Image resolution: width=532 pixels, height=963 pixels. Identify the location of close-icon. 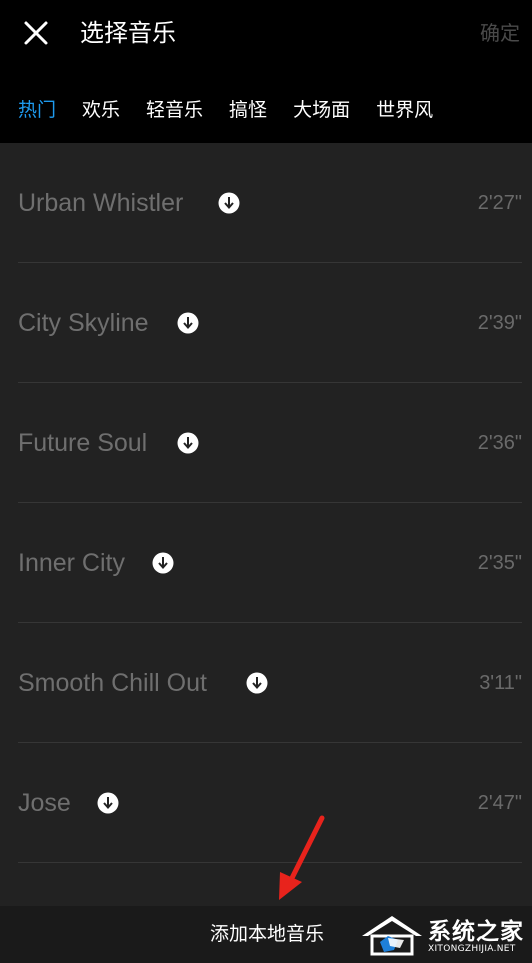
(36, 33).